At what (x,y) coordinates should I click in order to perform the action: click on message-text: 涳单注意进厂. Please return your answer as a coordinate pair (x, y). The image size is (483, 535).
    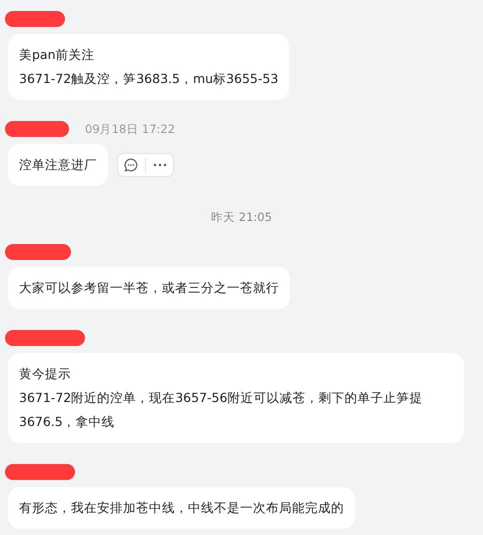
    Looking at the image, I should click on (58, 165).